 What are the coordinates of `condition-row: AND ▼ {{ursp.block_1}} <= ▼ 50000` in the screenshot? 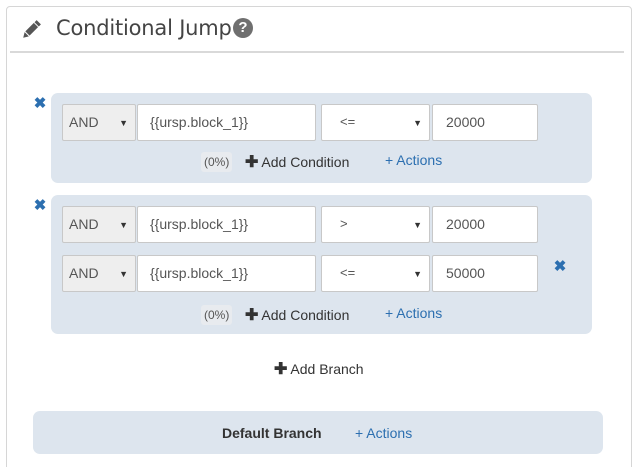 It's located at (300, 273).